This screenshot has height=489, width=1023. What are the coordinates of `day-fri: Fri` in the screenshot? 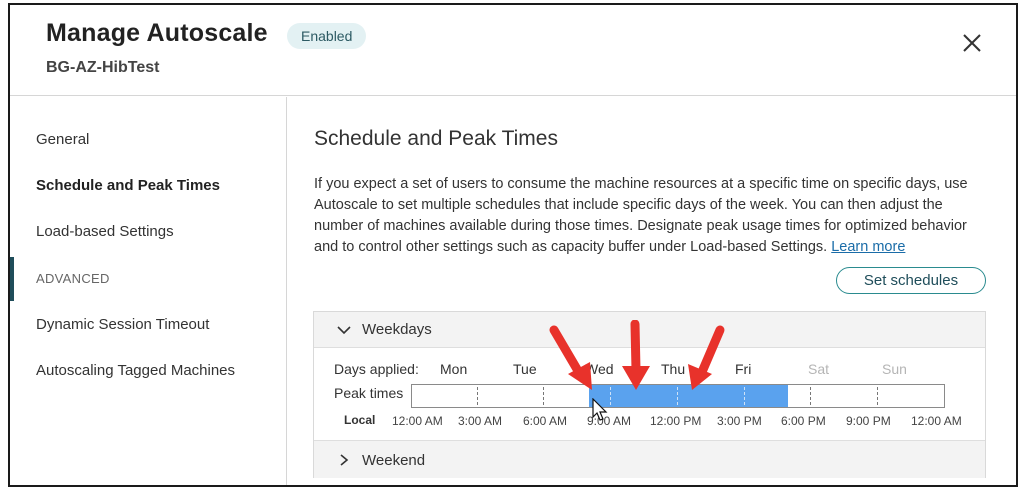 It's located at (743, 369).